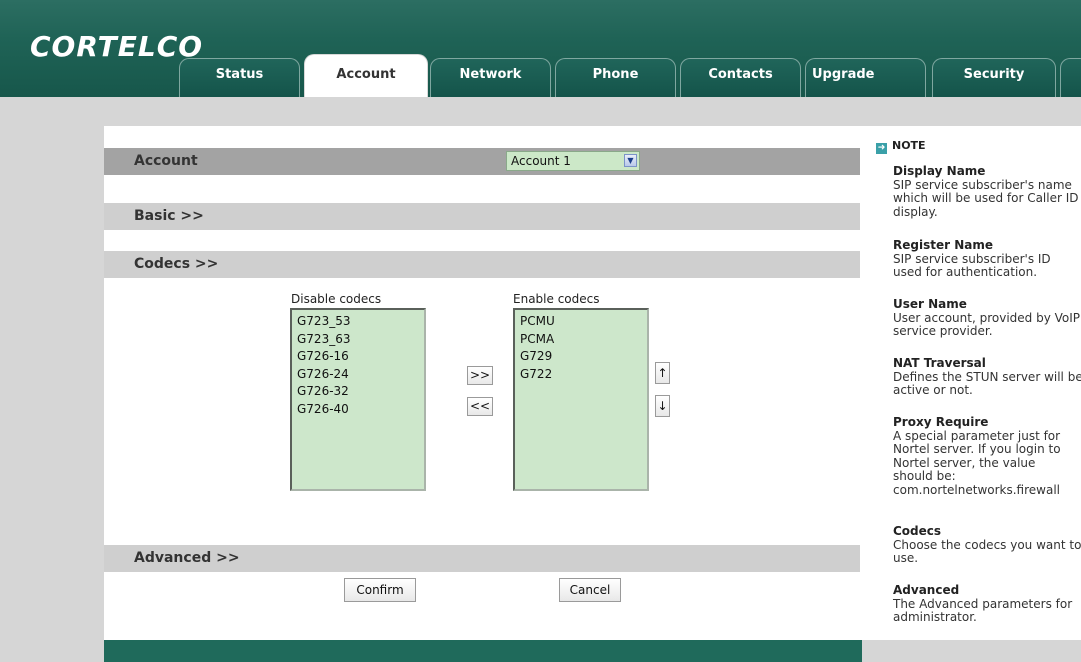  I want to click on tab-status: Status, so click(239, 77).